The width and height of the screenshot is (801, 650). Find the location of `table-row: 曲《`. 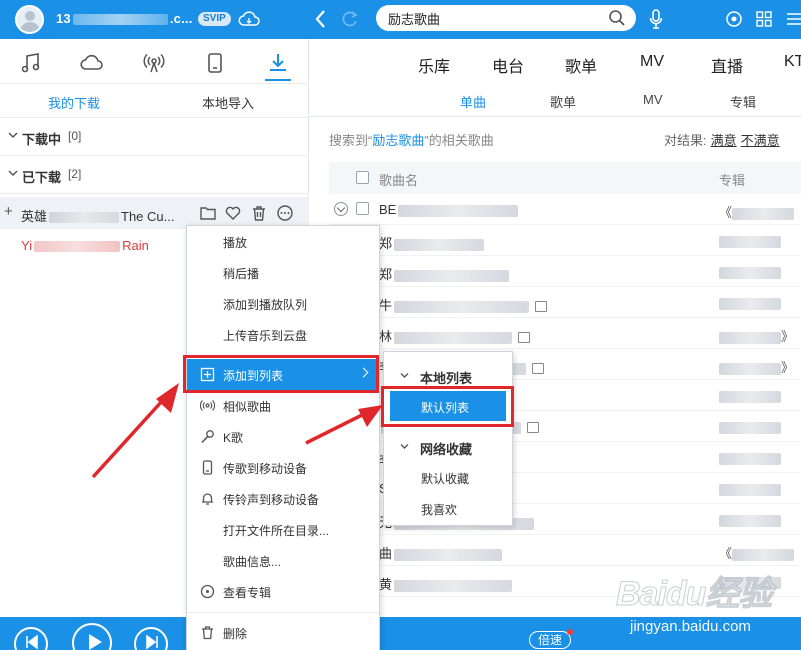

table-row: 曲《 is located at coordinates (565, 550).